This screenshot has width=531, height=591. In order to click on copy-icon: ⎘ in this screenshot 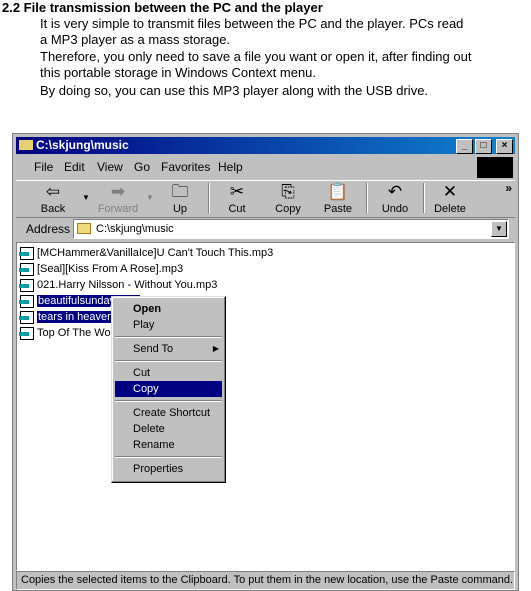, I will do `click(288, 191)`.